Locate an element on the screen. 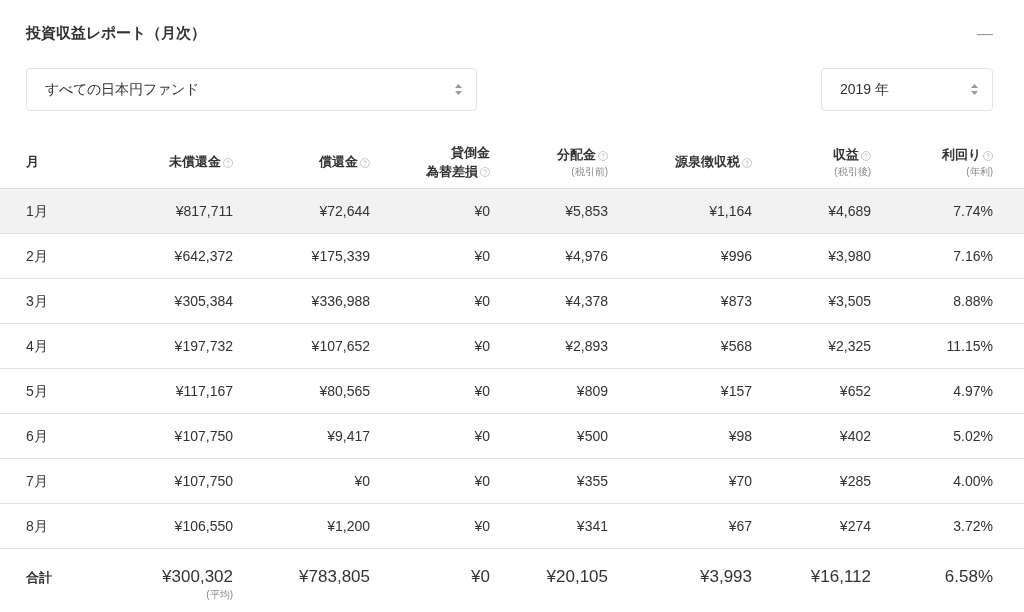 The image size is (1024, 612). table-row: 3月 ¥305,384 ¥336,988 ¥0 ¥4,378 ¥873 ¥3,505 8.88% is located at coordinates (512, 301).